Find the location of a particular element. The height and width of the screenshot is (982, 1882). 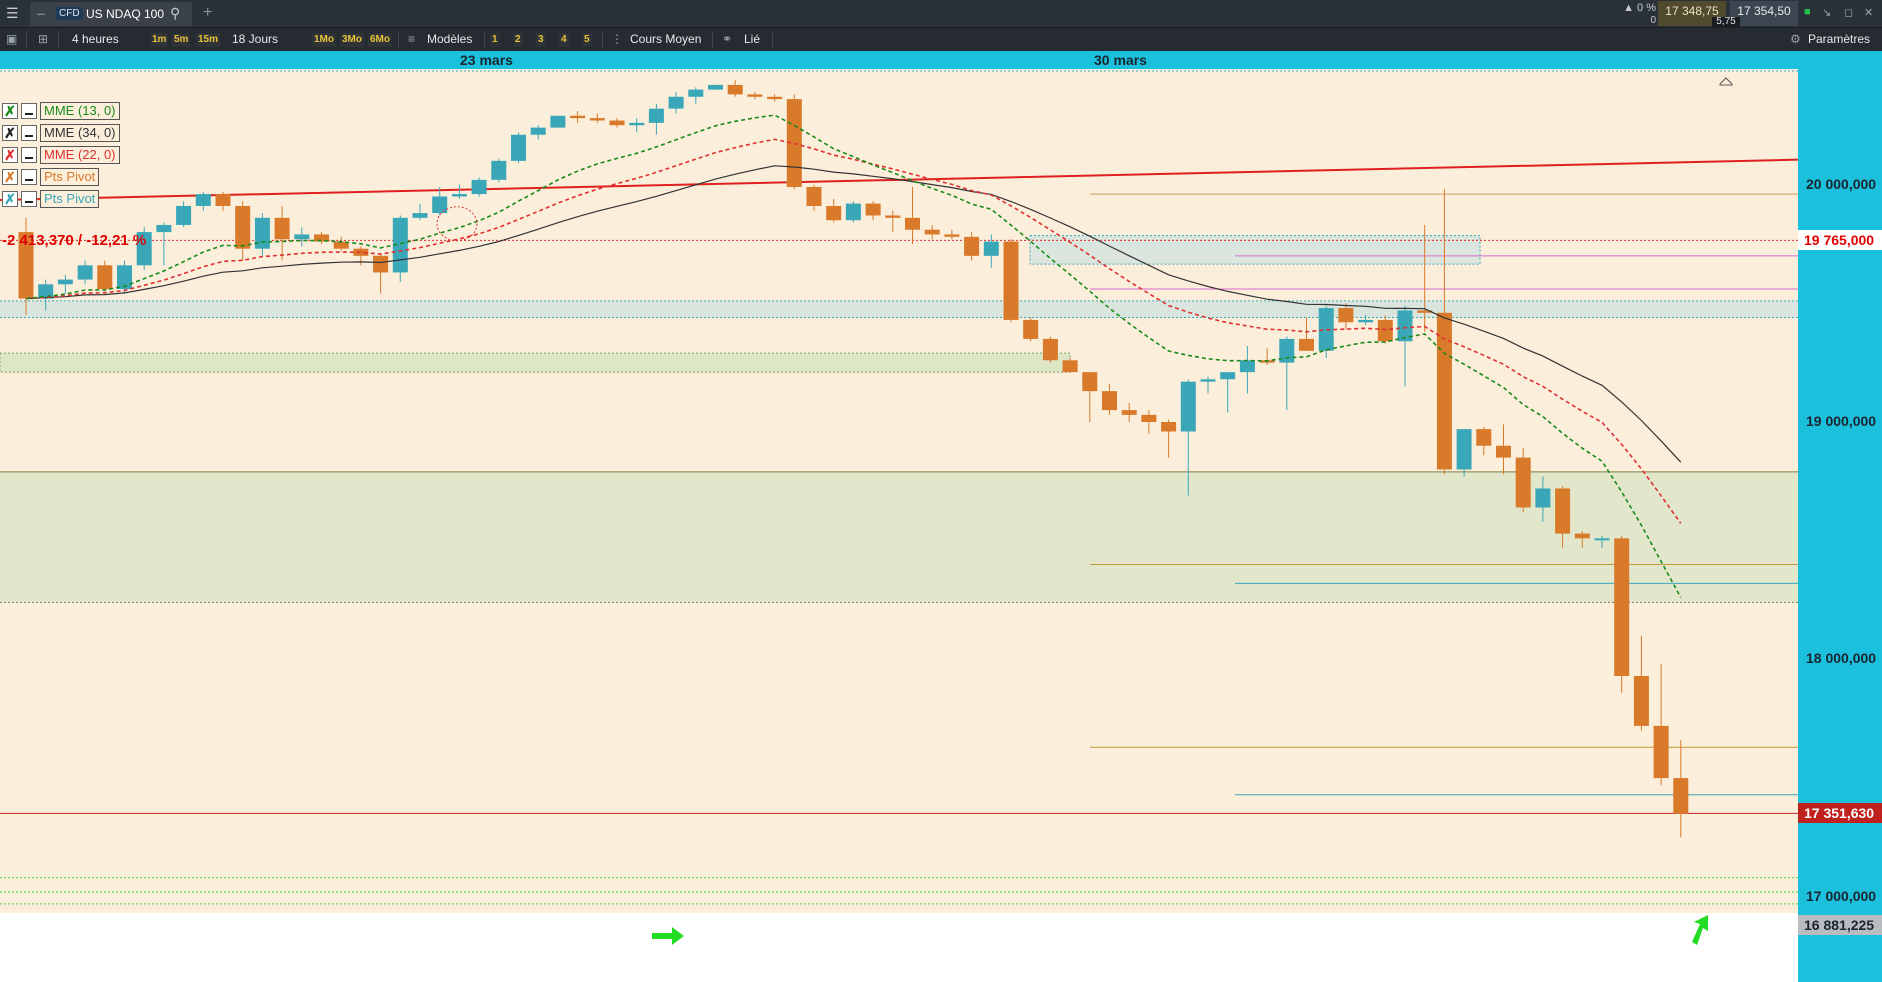

btn-15m: 15m is located at coordinates (208, 40).